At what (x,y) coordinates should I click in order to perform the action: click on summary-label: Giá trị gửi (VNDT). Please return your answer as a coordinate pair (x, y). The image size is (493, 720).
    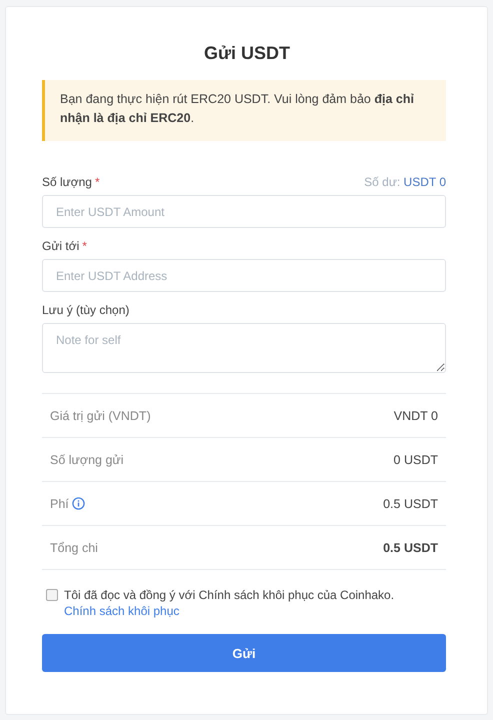
    Looking at the image, I should click on (100, 415).